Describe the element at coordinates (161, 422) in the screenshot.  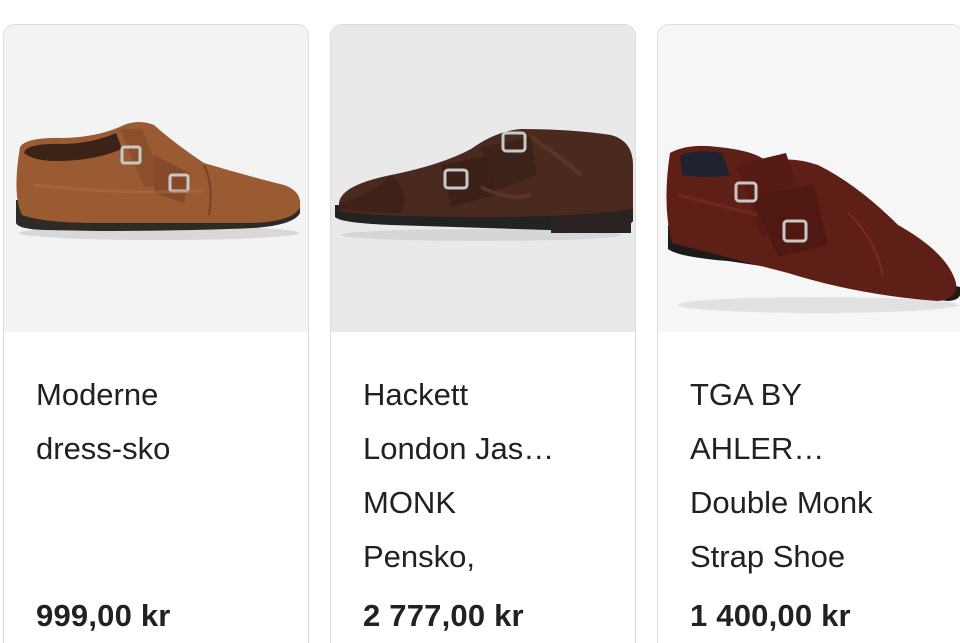
I see `product-title: Moderne dress-sko` at that location.